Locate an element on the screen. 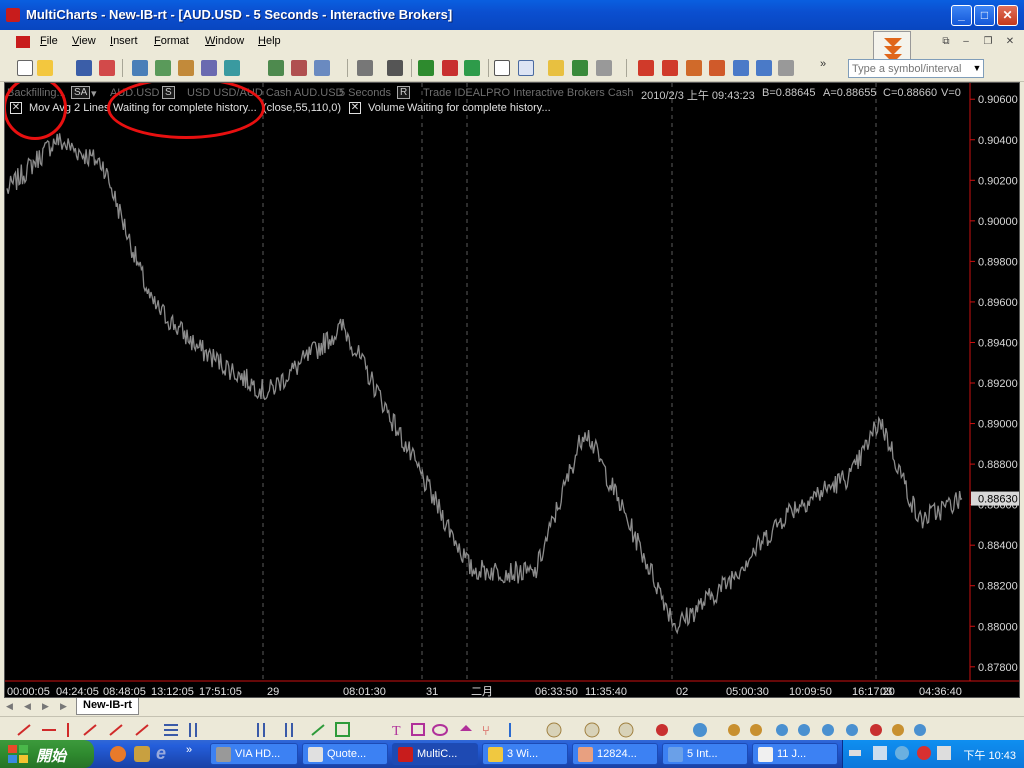 Image resolution: width=1024 pixels, height=768 pixels. time-scale-icon is located at coordinates (804, 730).